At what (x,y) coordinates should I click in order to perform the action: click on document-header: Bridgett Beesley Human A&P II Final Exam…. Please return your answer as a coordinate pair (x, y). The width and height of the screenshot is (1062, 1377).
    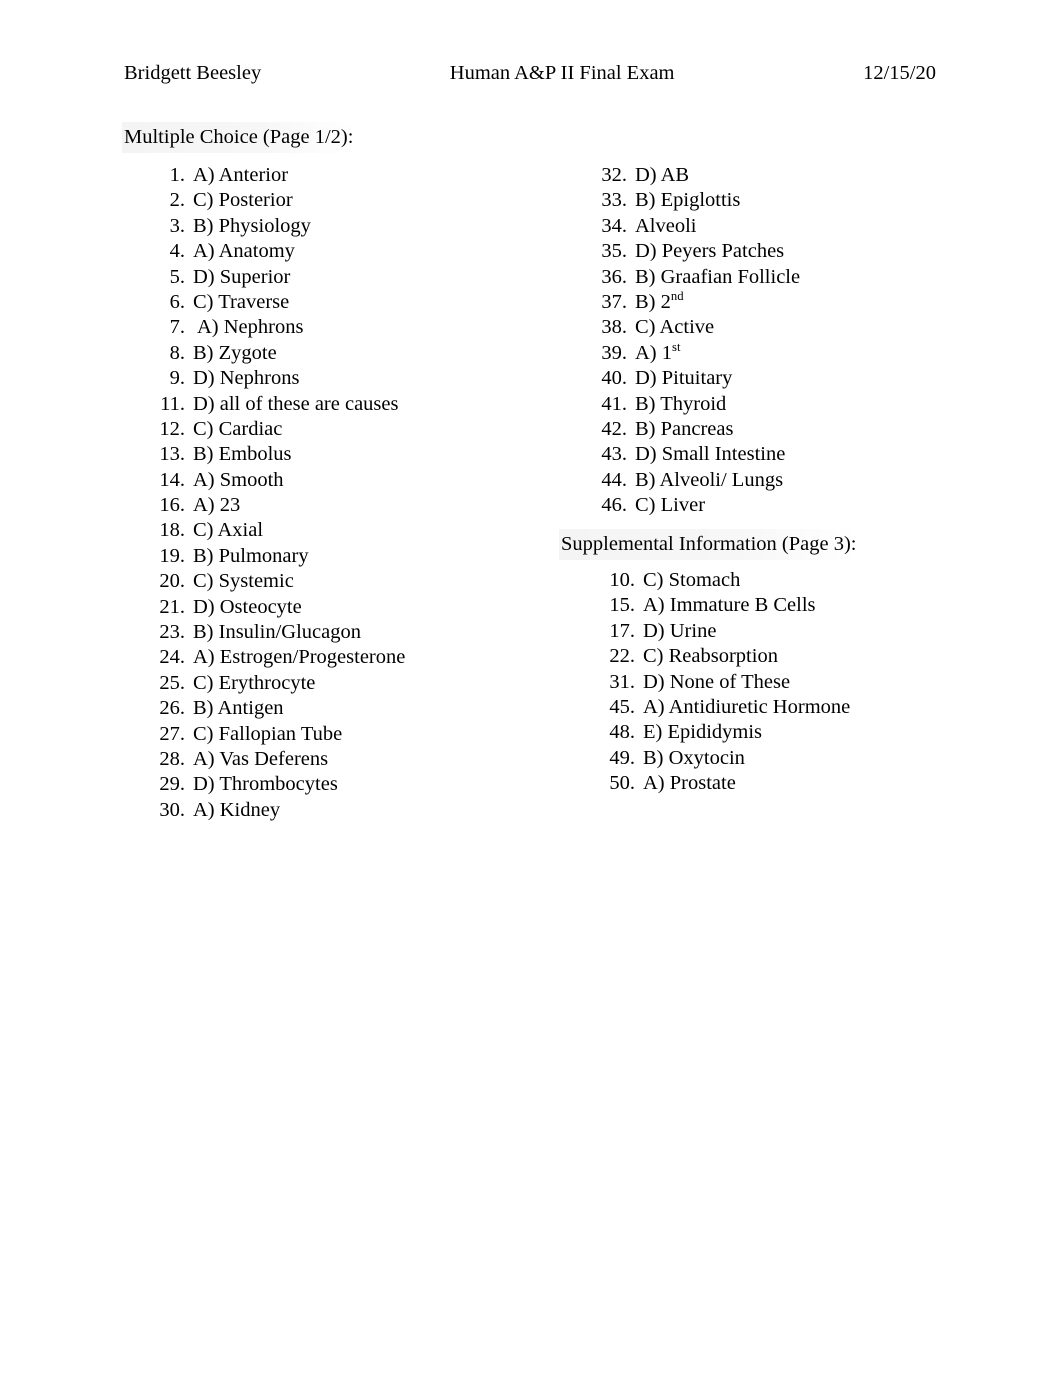
    Looking at the image, I should click on (530, 73).